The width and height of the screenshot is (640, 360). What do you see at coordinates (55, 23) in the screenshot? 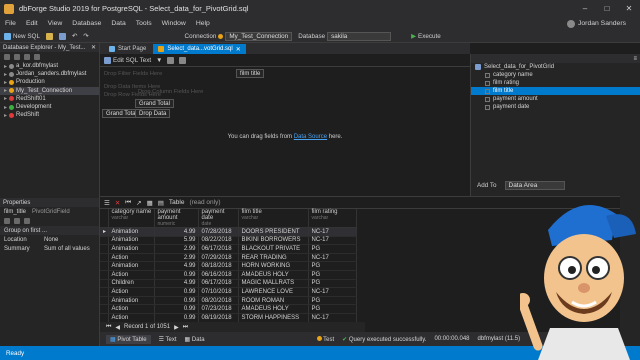
I see `menu-view: View` at bounding box center [55, 23].